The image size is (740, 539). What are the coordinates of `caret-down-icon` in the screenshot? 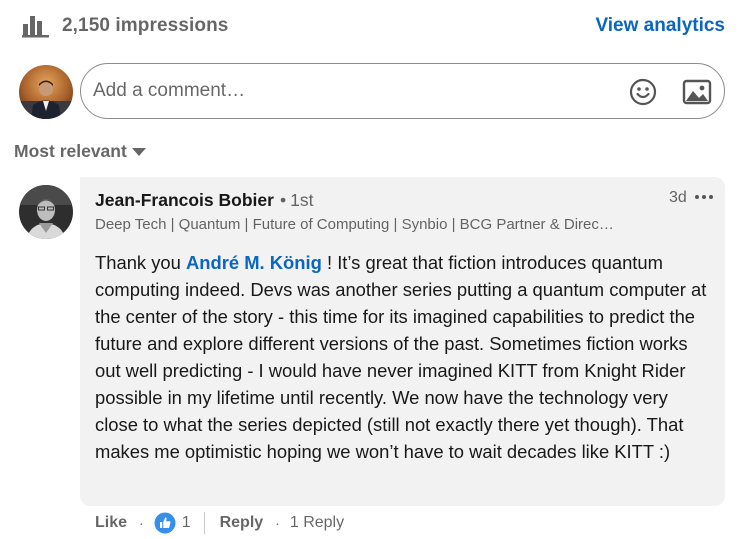 It's located at (138, 152).